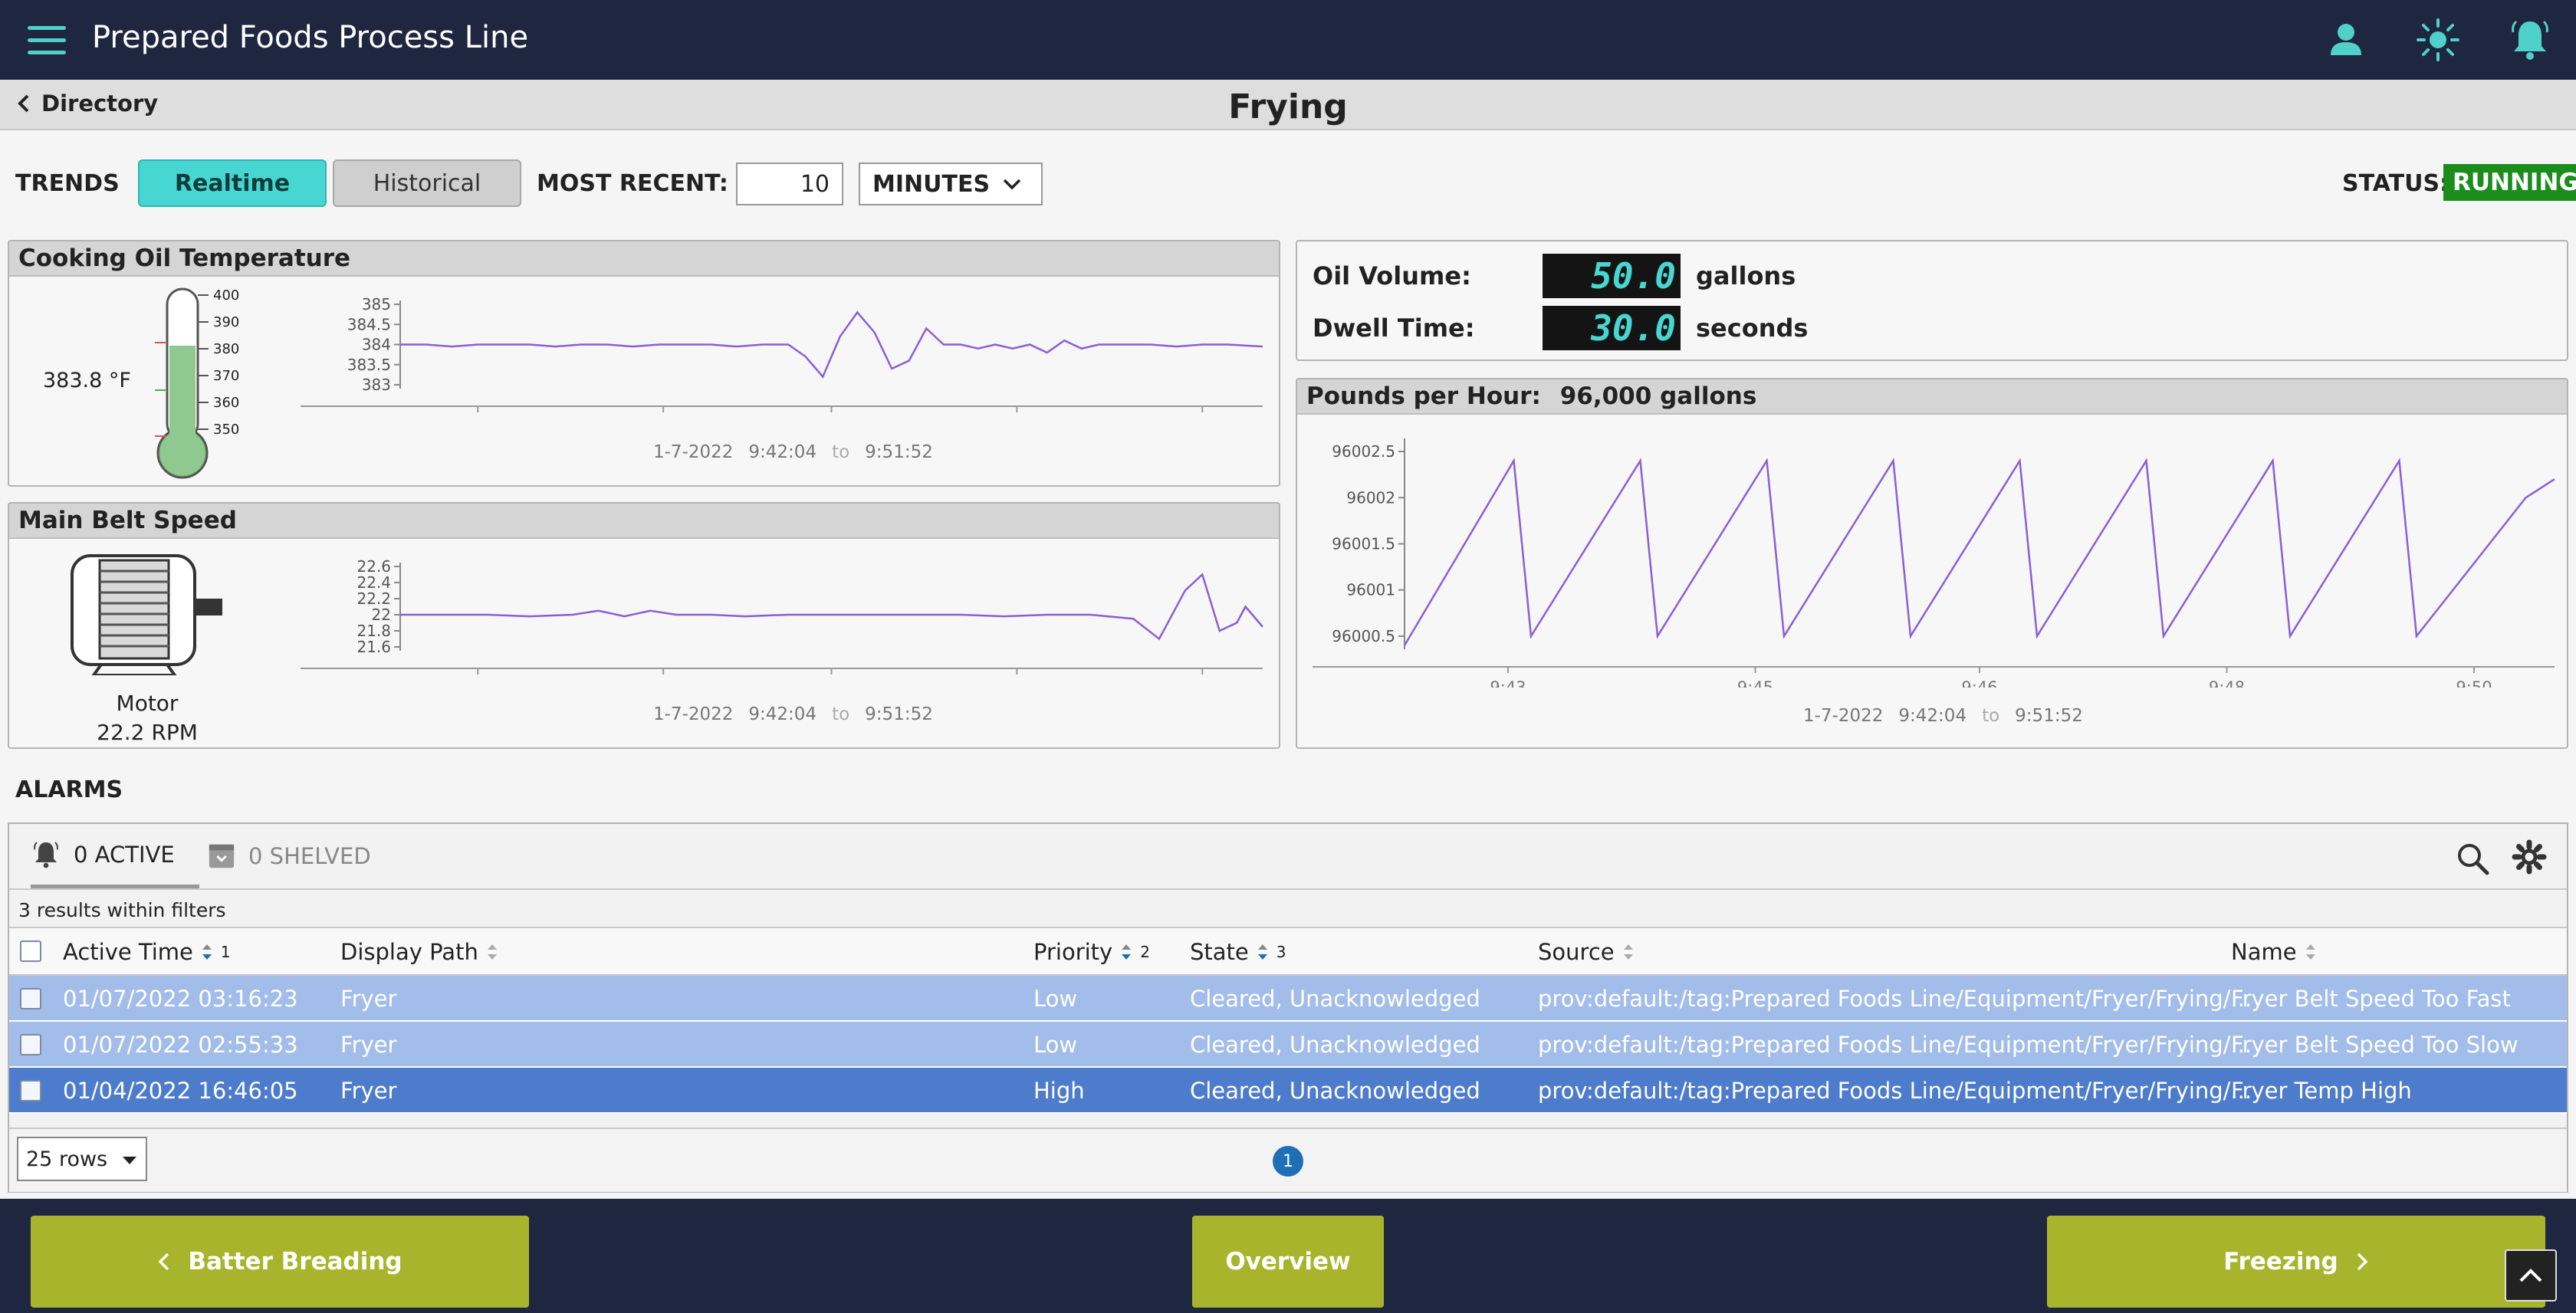 This screenshot has height=1313, width=2576. I want to click on thermo-tick: 350, so click(226, 430).